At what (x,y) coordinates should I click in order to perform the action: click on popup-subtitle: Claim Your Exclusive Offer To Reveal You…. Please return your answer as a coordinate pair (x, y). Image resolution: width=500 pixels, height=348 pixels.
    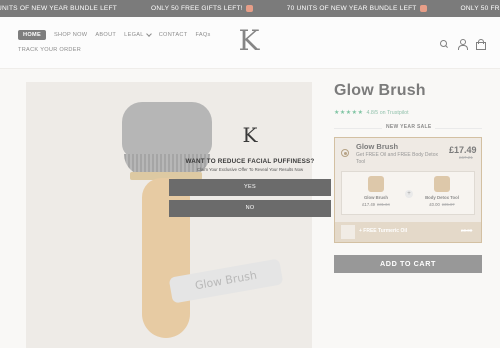
    Looking at the image, I should click on (250, 169).